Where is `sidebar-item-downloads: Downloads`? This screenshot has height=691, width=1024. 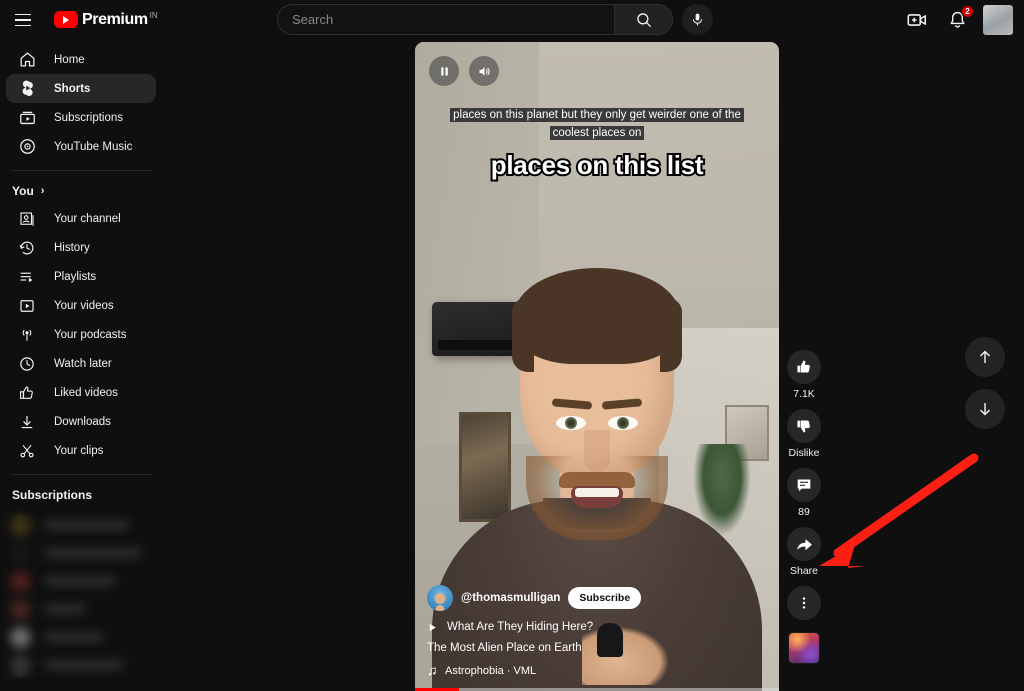 sidebar-item-downloads: Downloads is located at coordinates (81, 421).